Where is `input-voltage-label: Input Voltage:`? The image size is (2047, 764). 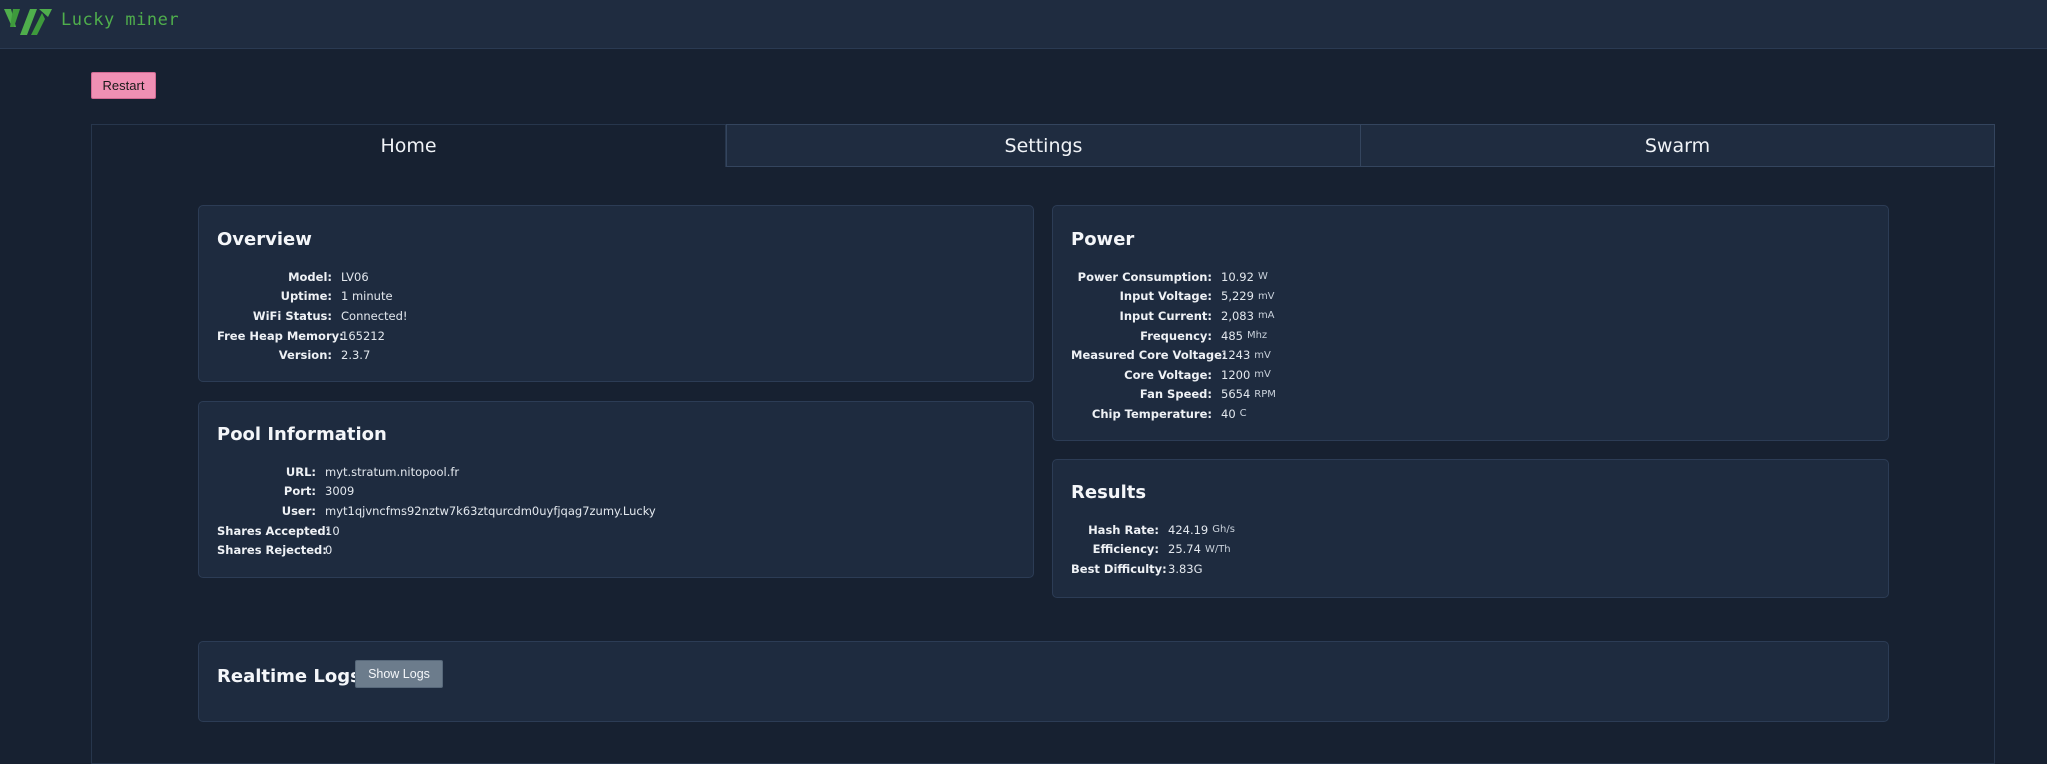 input-voltage-label: Input Voltage: is located at coordinates (1165, 296).